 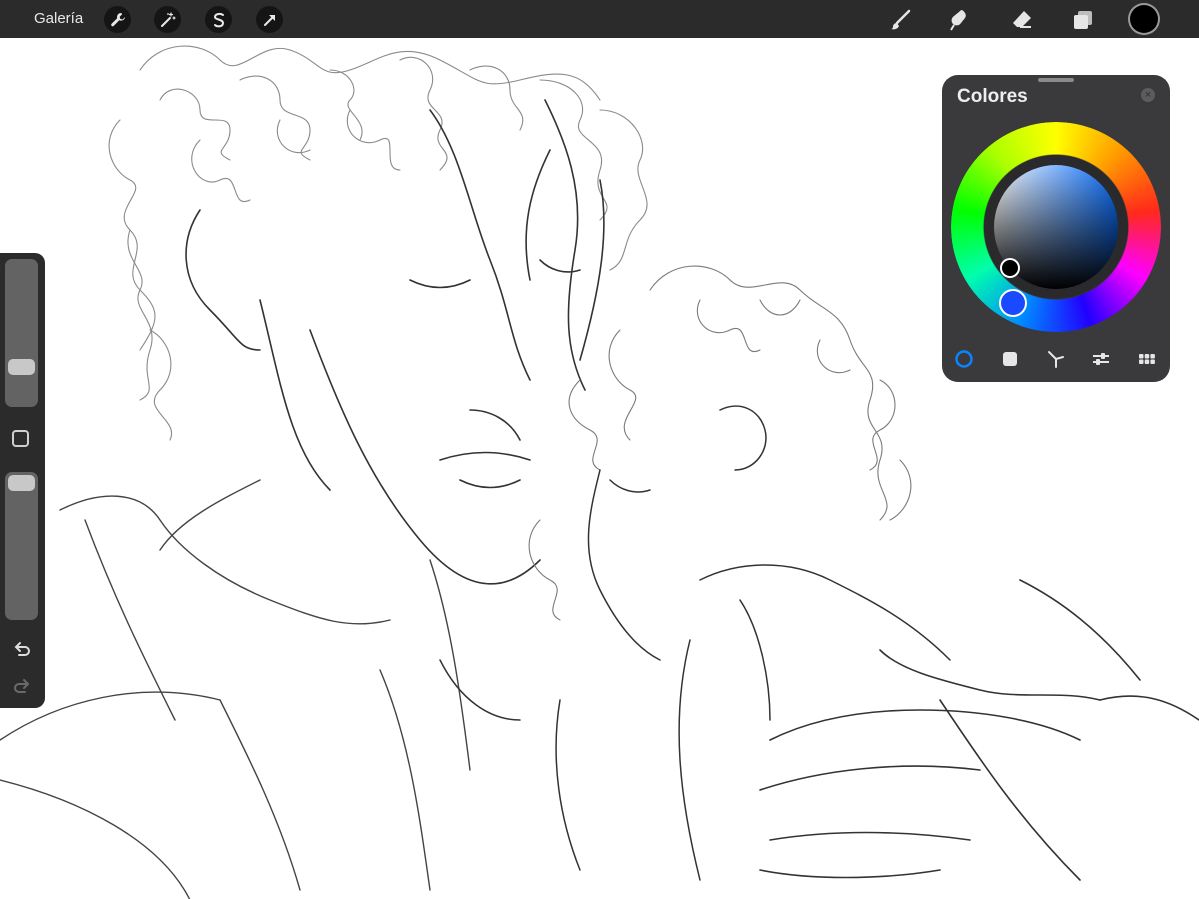 What do you see at coordinates (1010, 268) in the screenshot?
I see `color-picker-knob` at bounding box center [1010, 268].